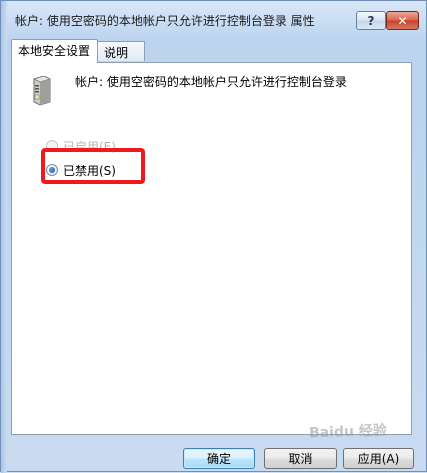 The width and height of the screenshot is (427, 473). What do you see at coordinates (378, 458) in the screenshot?
I see `apply-button: 应用(A)` at bounding box center [378, 458].